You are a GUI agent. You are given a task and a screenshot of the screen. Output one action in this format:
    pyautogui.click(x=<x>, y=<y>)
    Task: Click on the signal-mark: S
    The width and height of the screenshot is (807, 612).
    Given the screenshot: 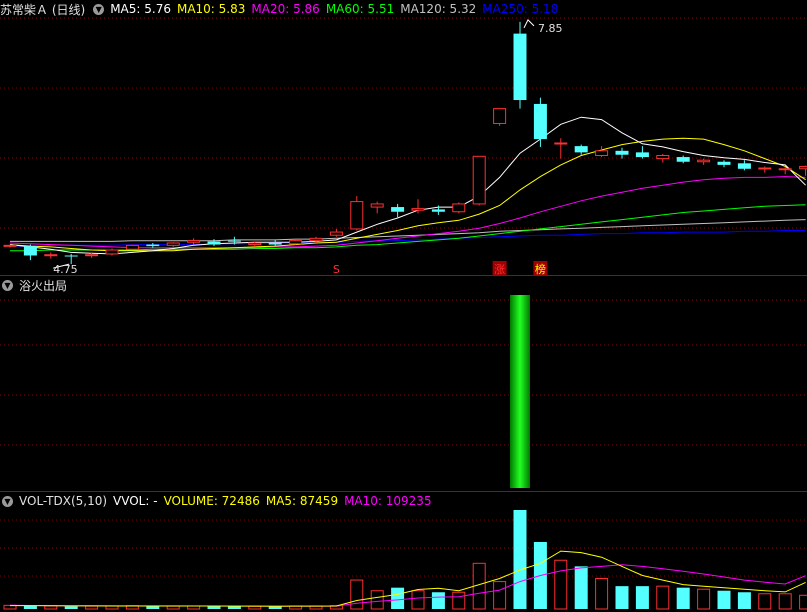 What is the action you would take?
    pyautogui.click(x=336, y=269)
    